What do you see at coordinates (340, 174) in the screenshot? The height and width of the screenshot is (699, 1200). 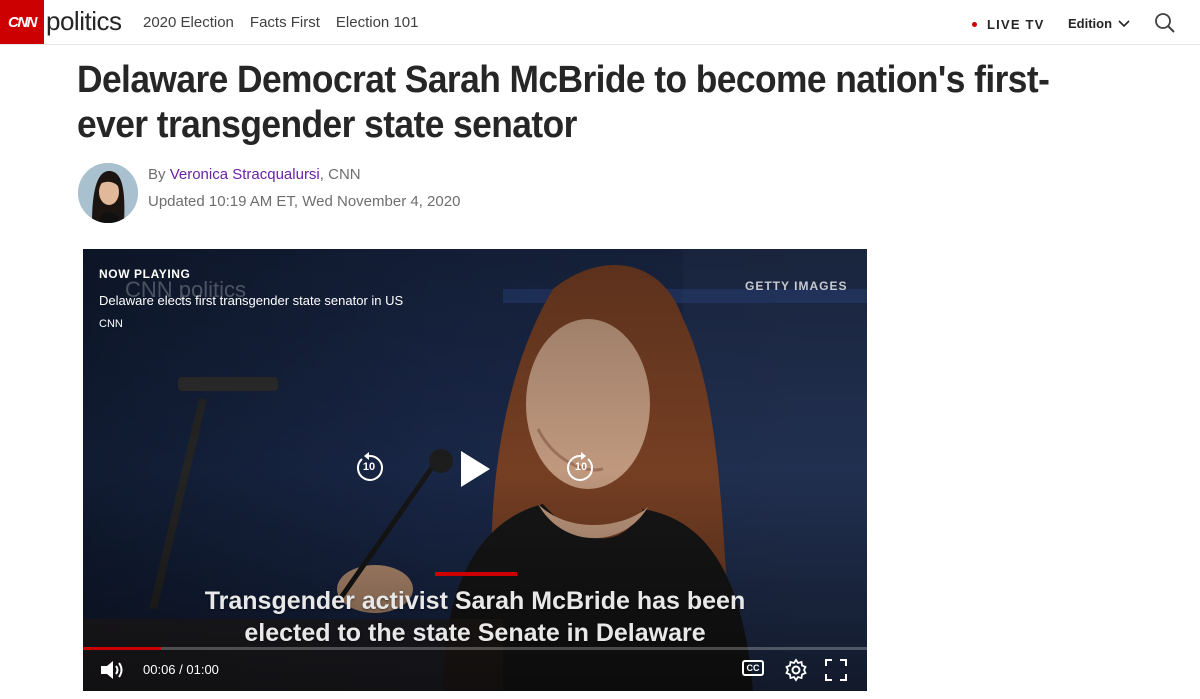 I see `byline-outlet: , CNN` at bounding box center [340, 174].